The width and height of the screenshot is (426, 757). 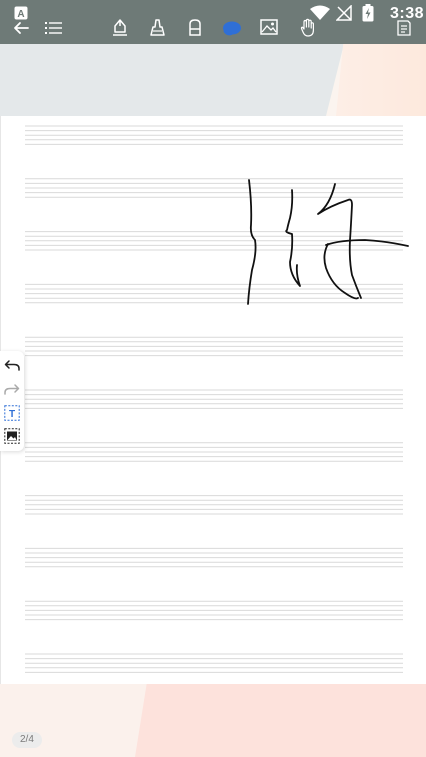 What do you see at coordinates (12, 365) in the screenshot?
I see `undo-icon` at bounding box center [12, 365].